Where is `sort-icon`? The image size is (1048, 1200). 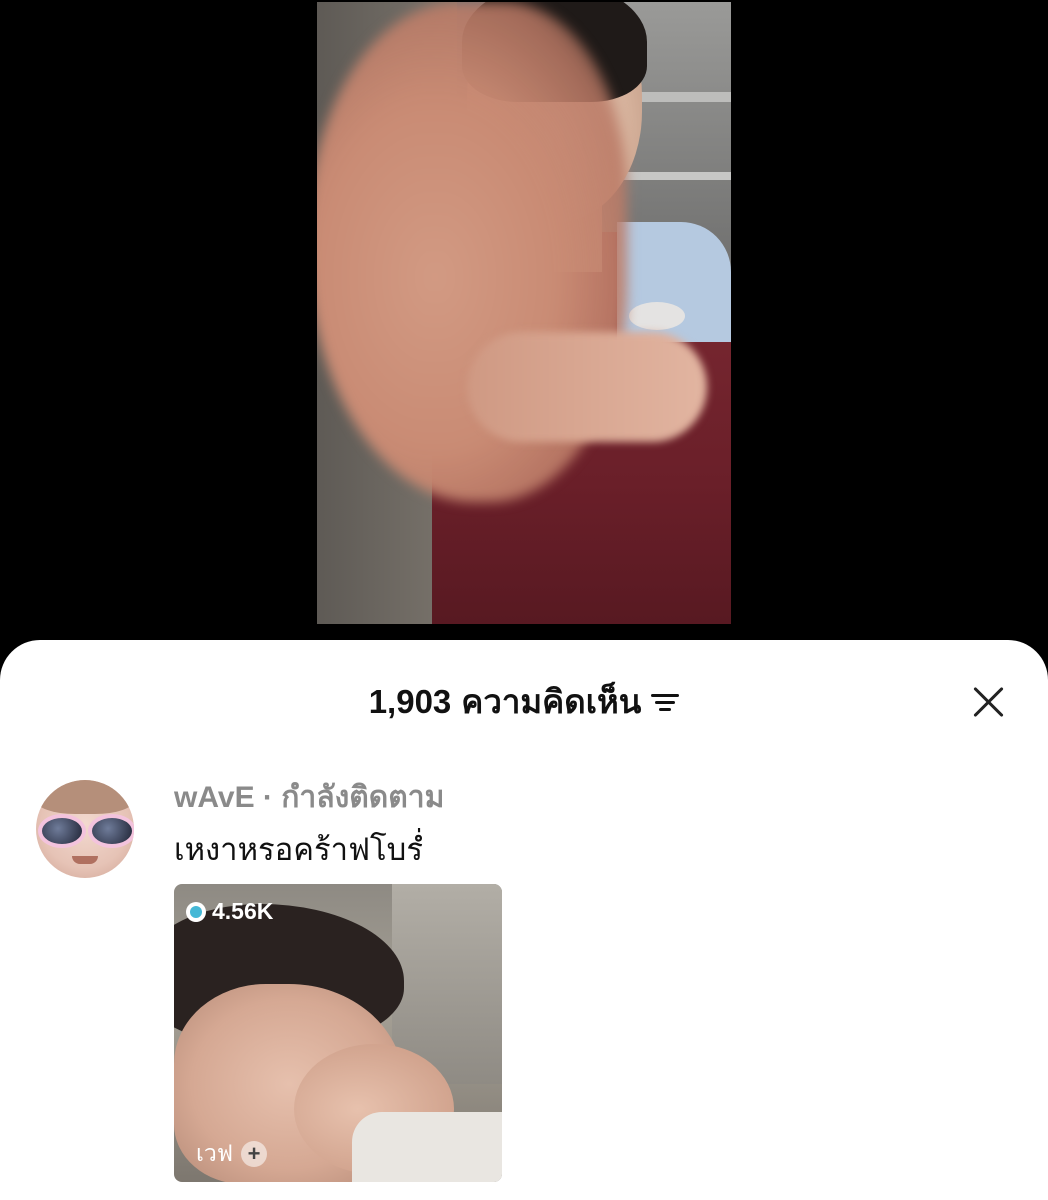 sort-icon is located at coordinates (665, 702).